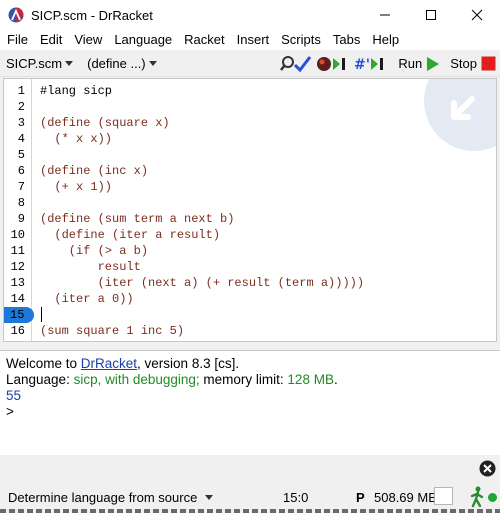 This screenshot has height=513, width=500. Describe the element at coordinates (41, 314) in the screenshot. I see `text-caret` at that location.